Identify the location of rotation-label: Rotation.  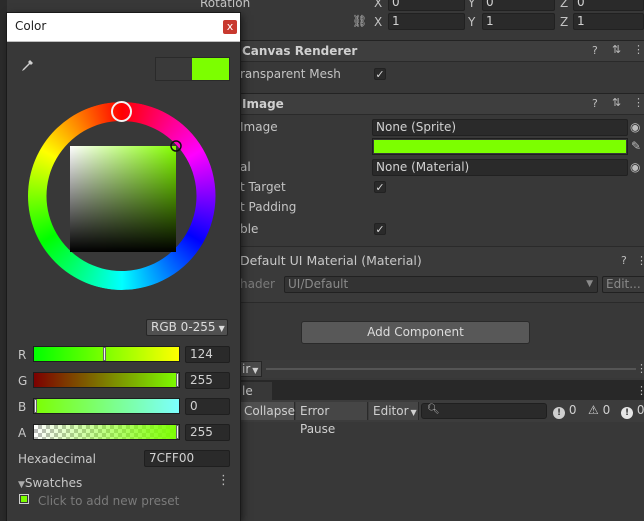
(225, 5).